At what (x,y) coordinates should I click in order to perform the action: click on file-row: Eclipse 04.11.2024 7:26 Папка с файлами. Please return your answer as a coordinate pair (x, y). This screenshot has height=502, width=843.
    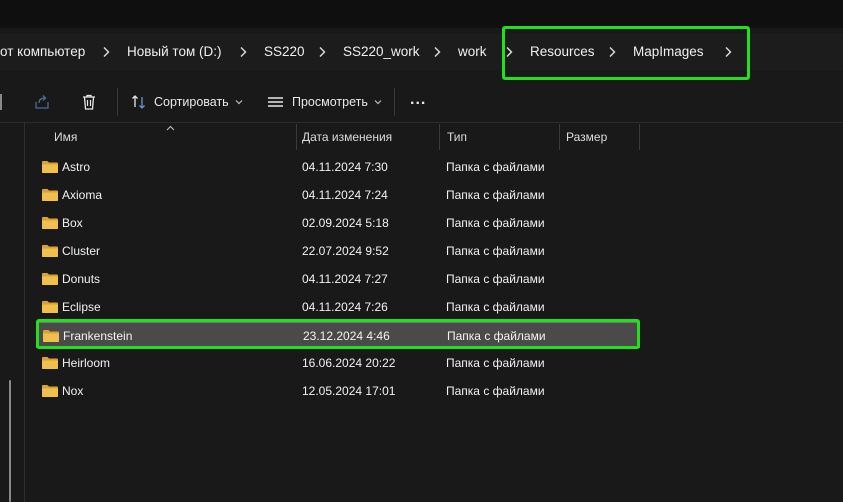
    Looking at the image, I should click on (338, 307).